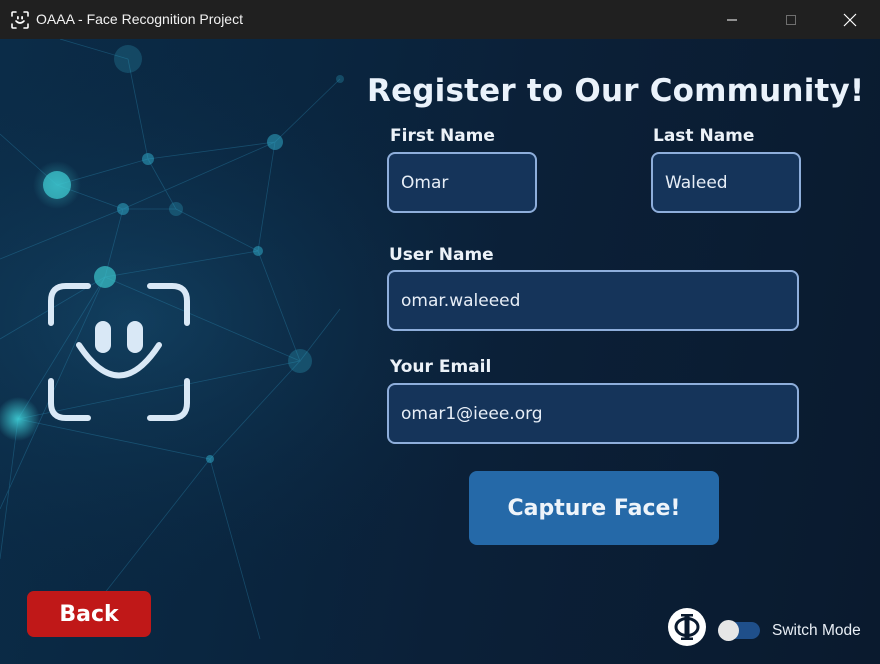 The image size is (880, 664). I want to click on minimize-icon, so click(731, 19).